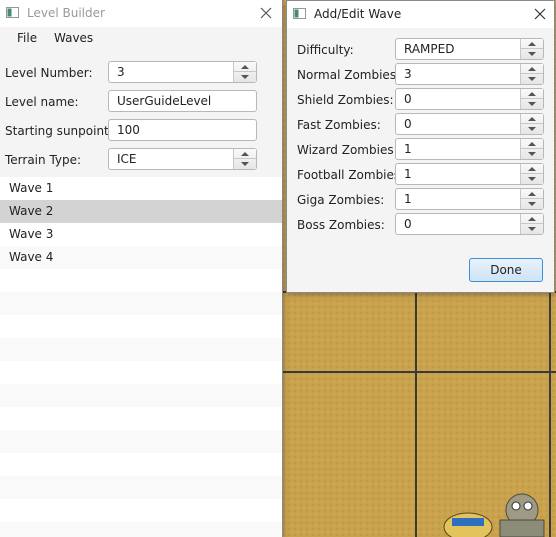 This screenshot has width=556, height=537. What do you see at coordinates (469, 74) in the screenshot?
I see `normal-zombies-spinner: 3` at bounding box center [469, 74].